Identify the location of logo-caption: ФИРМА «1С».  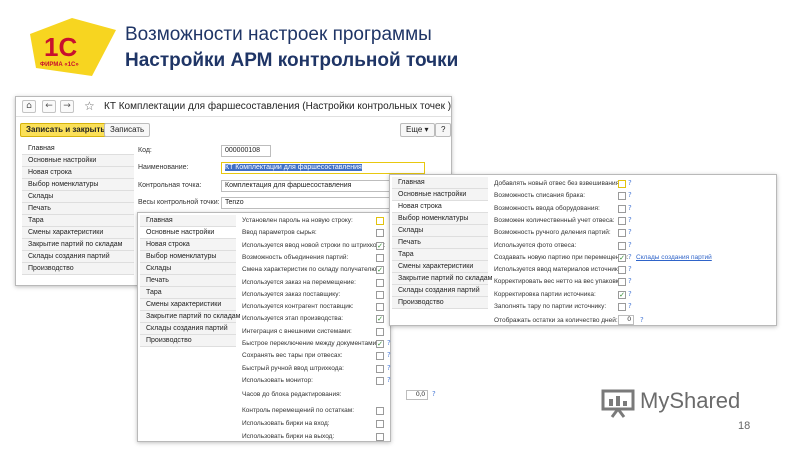
(59, 65).